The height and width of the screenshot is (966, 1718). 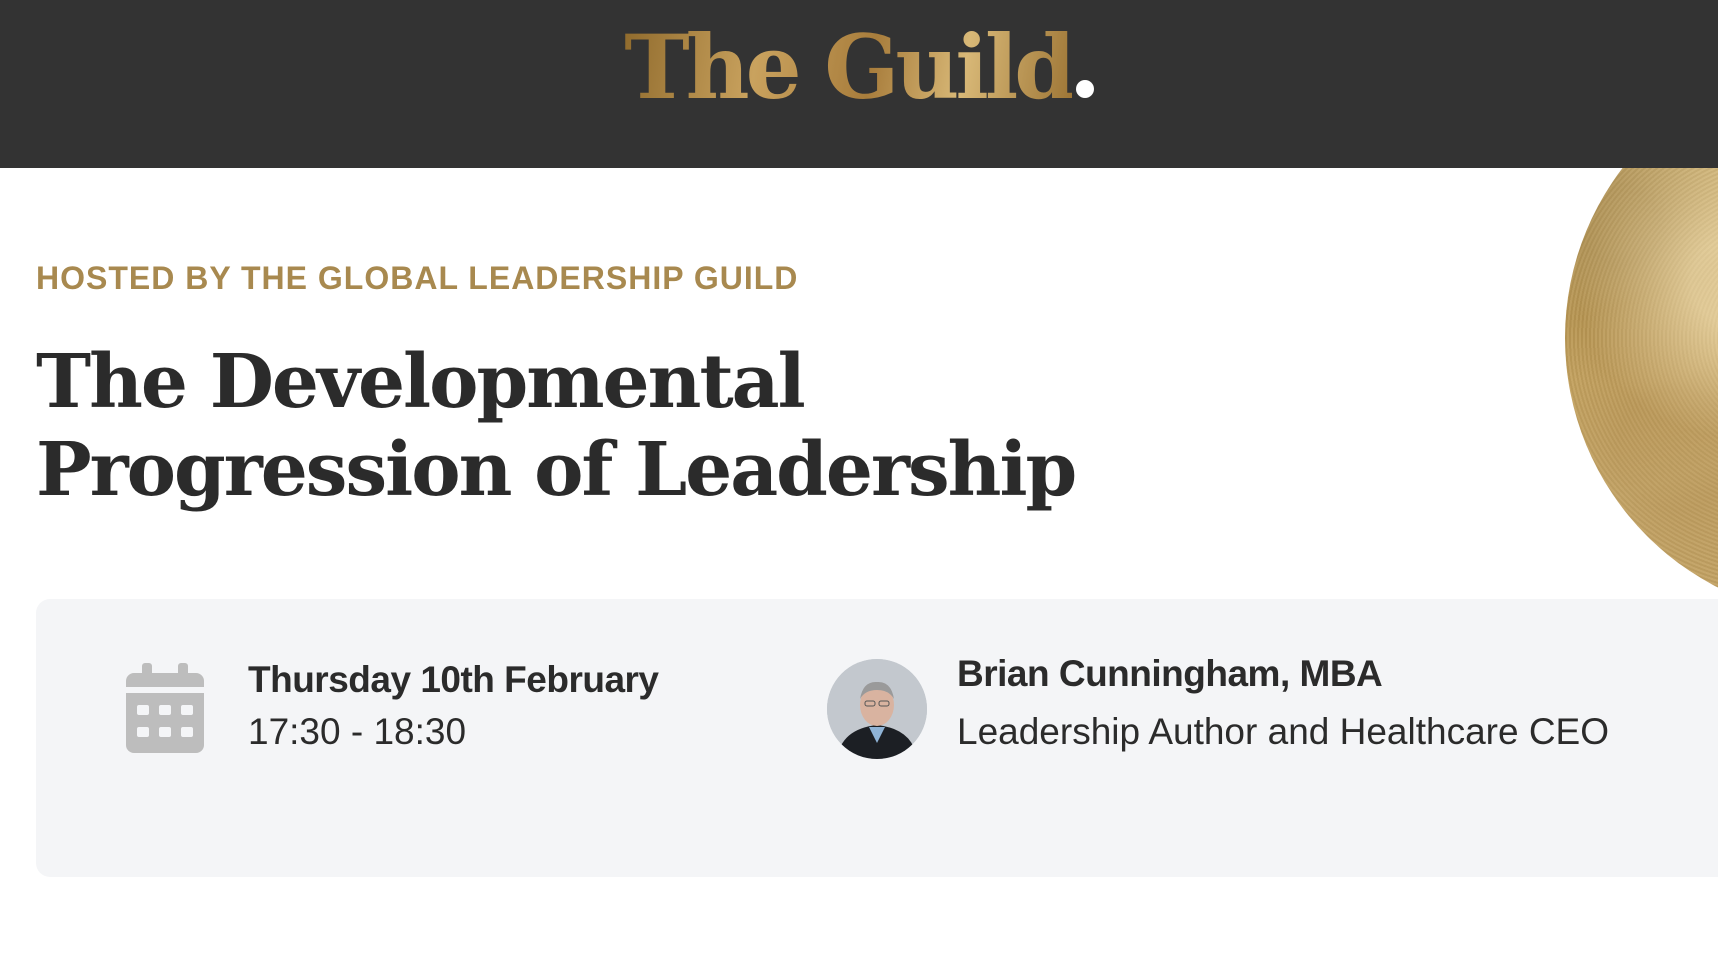 What do you see at coordinates (1283, 731) in the screenshot?
I see `speaker-role: Leadership Author and Healthcare CEO` at bounding box center [1283, 731].